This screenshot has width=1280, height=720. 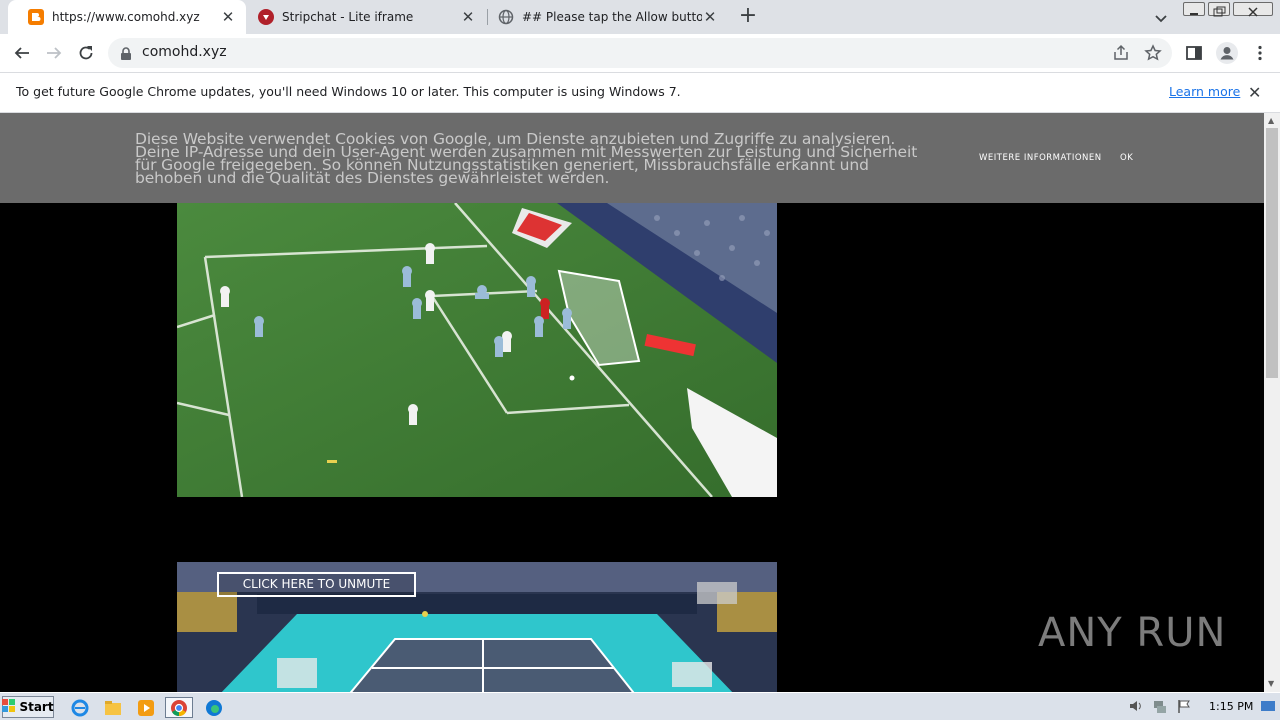 What do you see at coordinates (1132, 633) in the screenshot?
I see `anyrun-watermark: ANY RUN` at bounding box center [1132, 633].